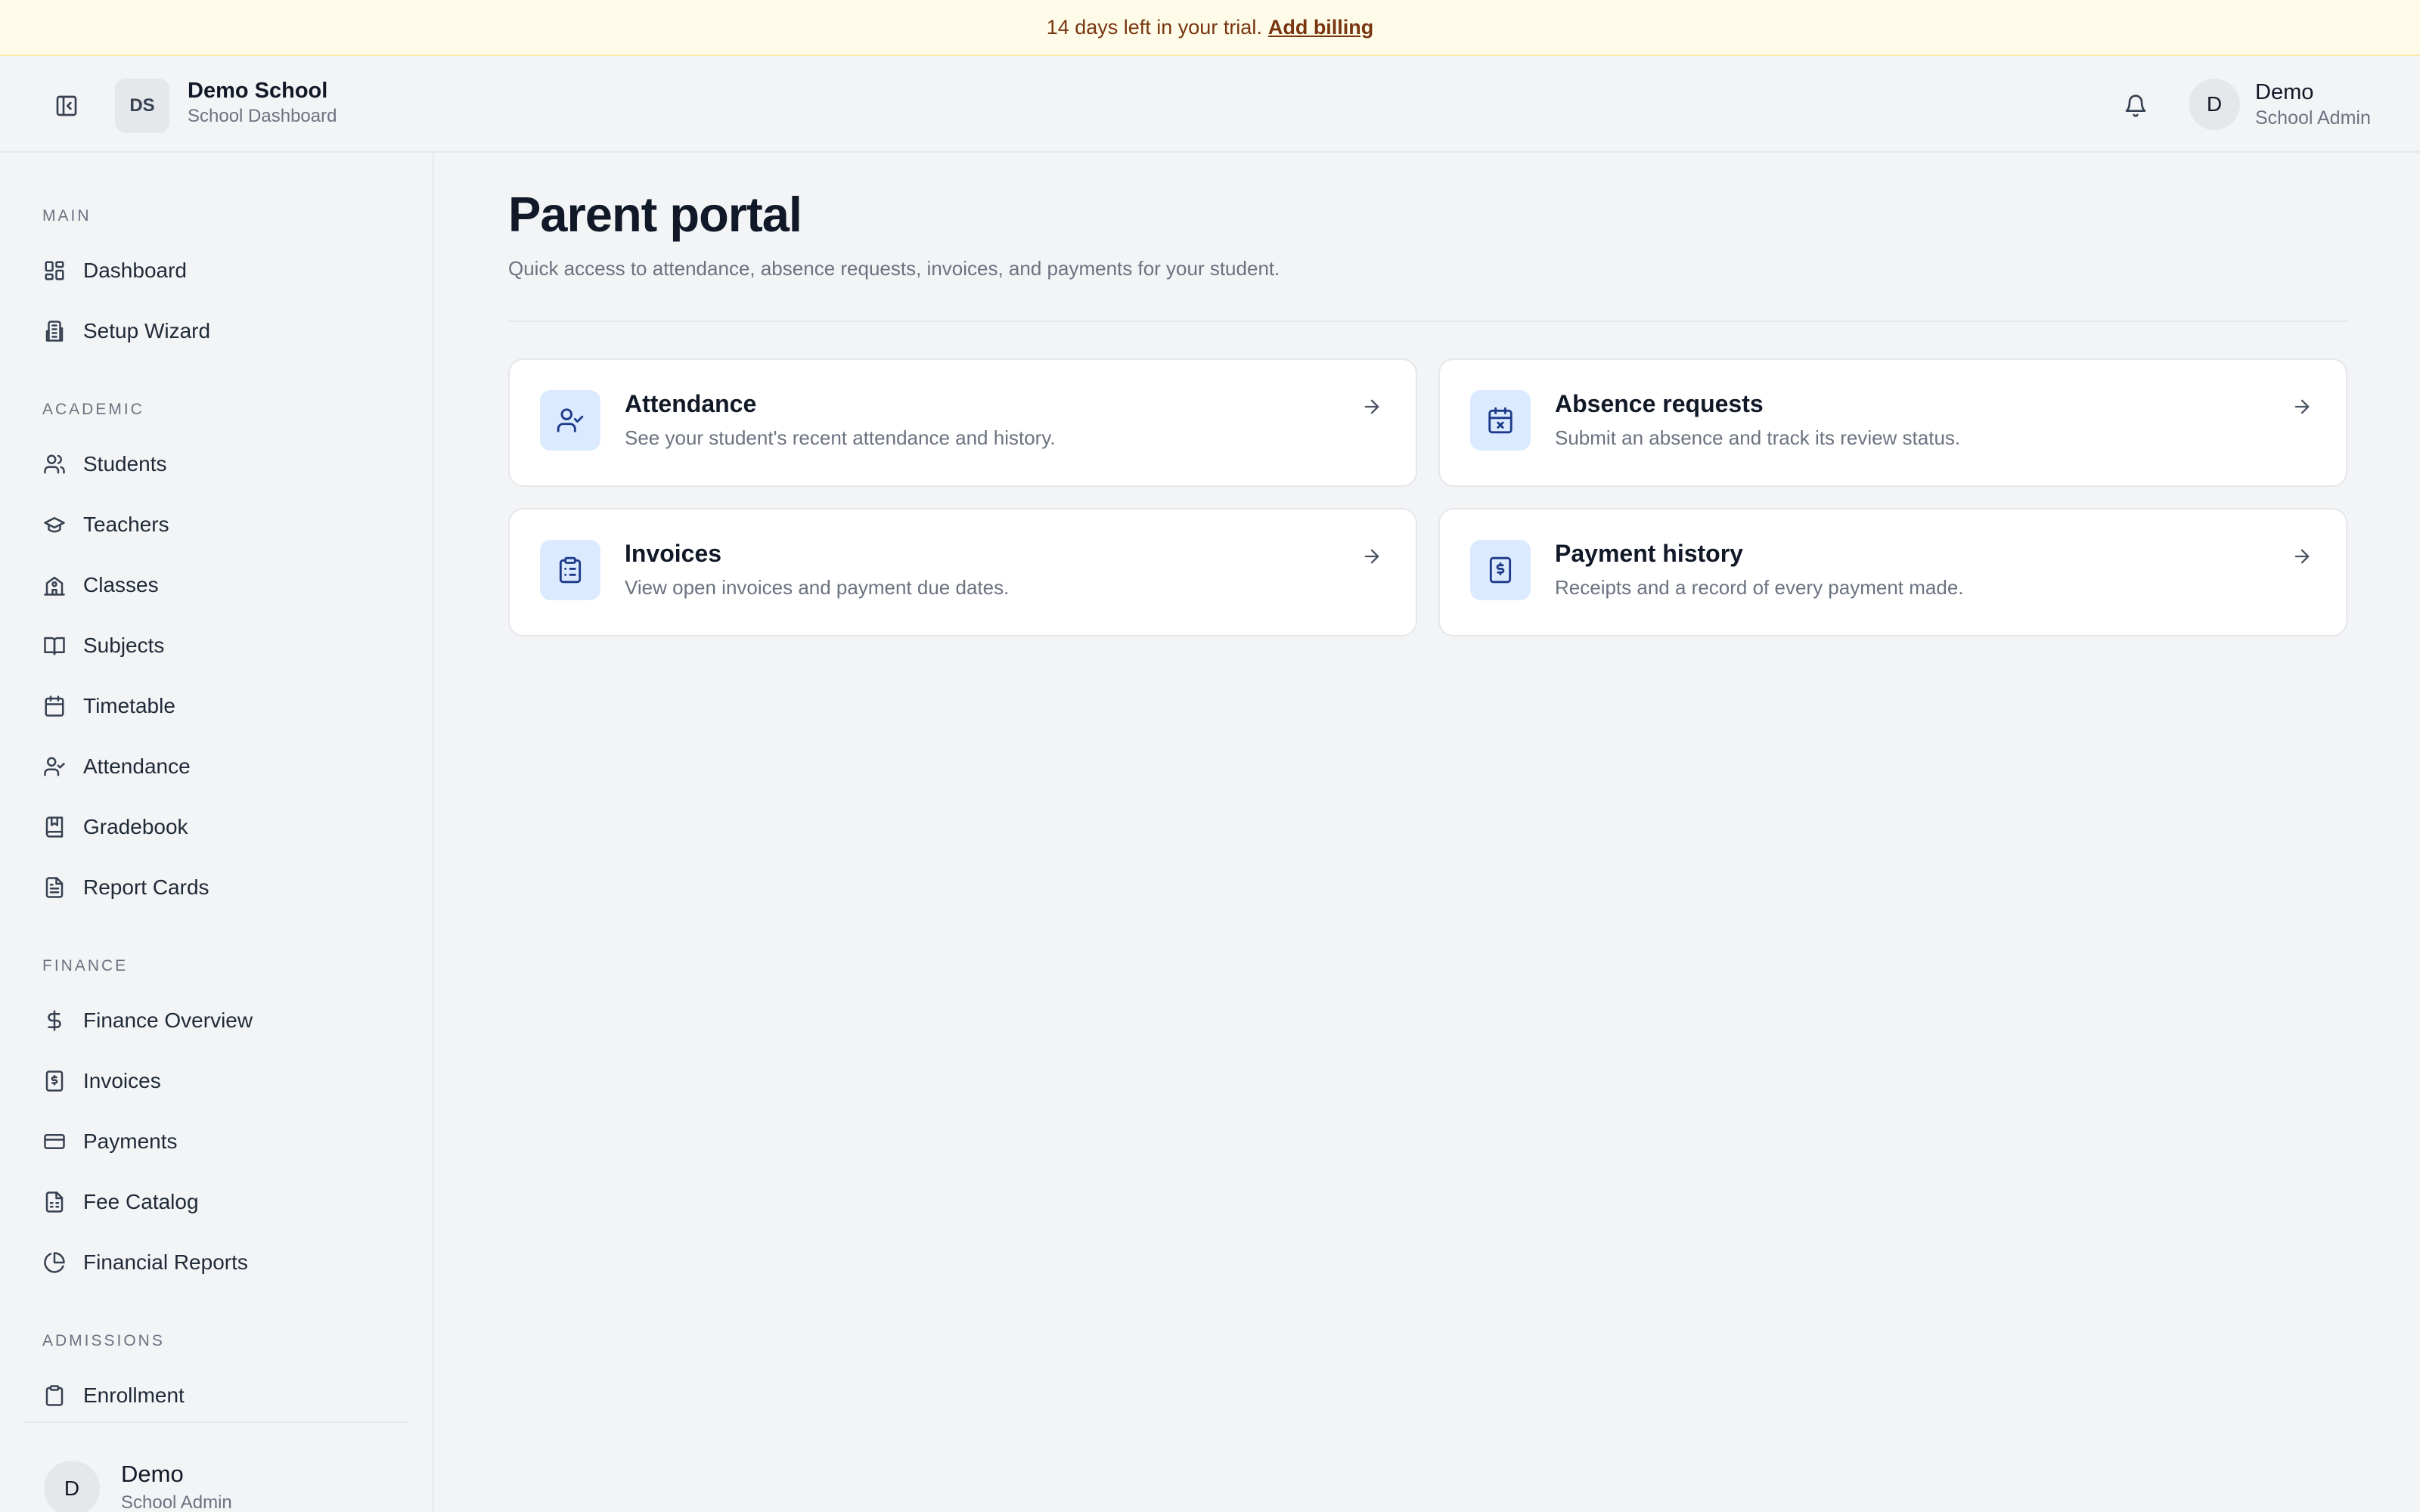 This screenshot has width=2420, height=1512. I want to click on sidebar-item-enrollment: Enrollment, so click(216, 1388).